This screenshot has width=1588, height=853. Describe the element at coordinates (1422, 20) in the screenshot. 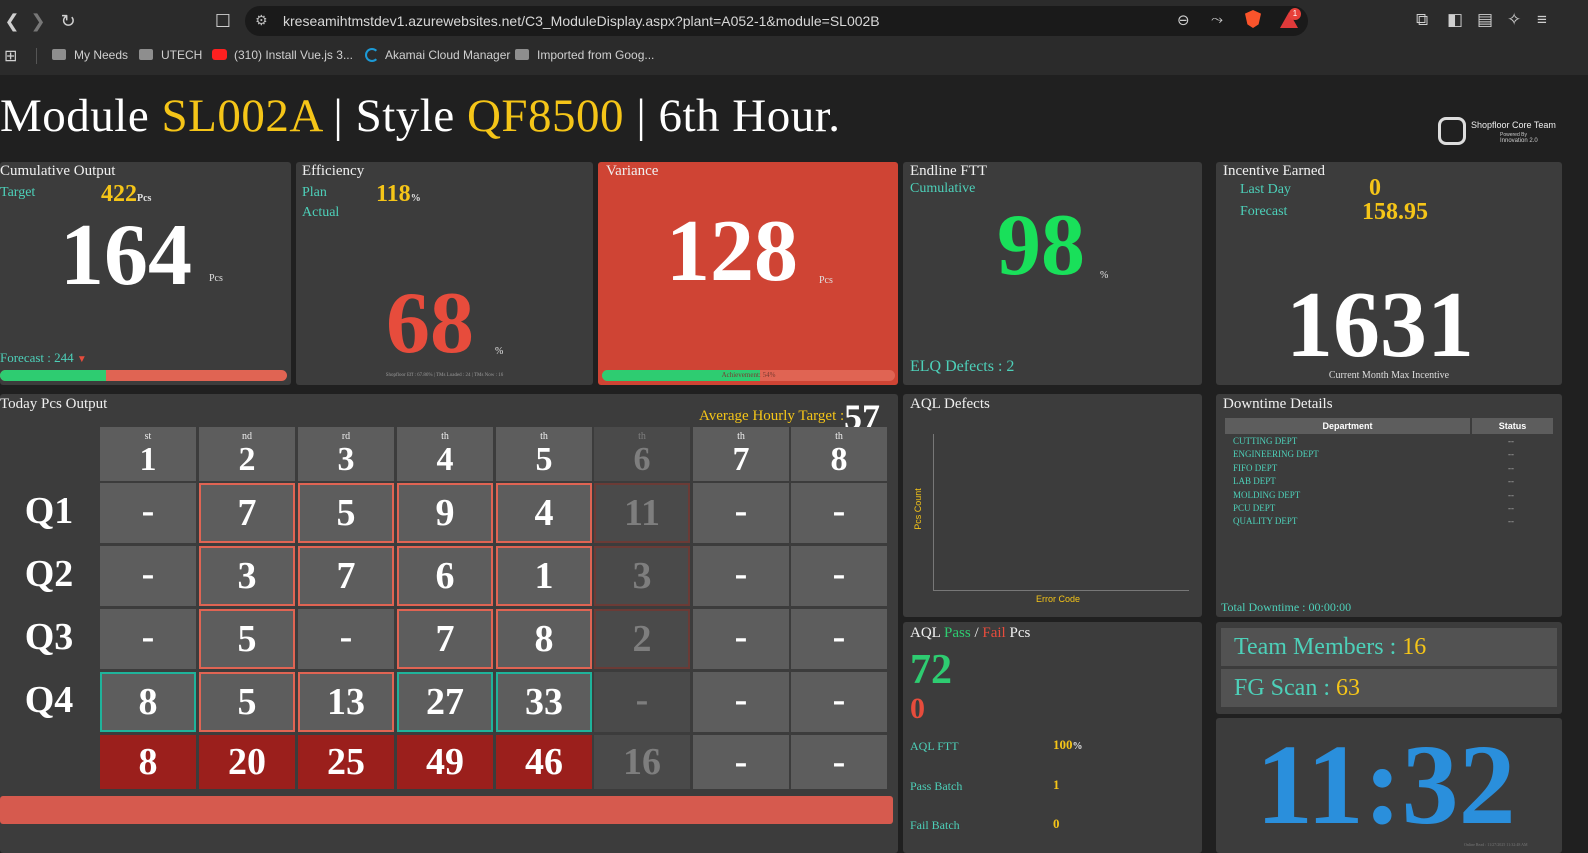

I see `extensions-icon: ⧉` at that location.